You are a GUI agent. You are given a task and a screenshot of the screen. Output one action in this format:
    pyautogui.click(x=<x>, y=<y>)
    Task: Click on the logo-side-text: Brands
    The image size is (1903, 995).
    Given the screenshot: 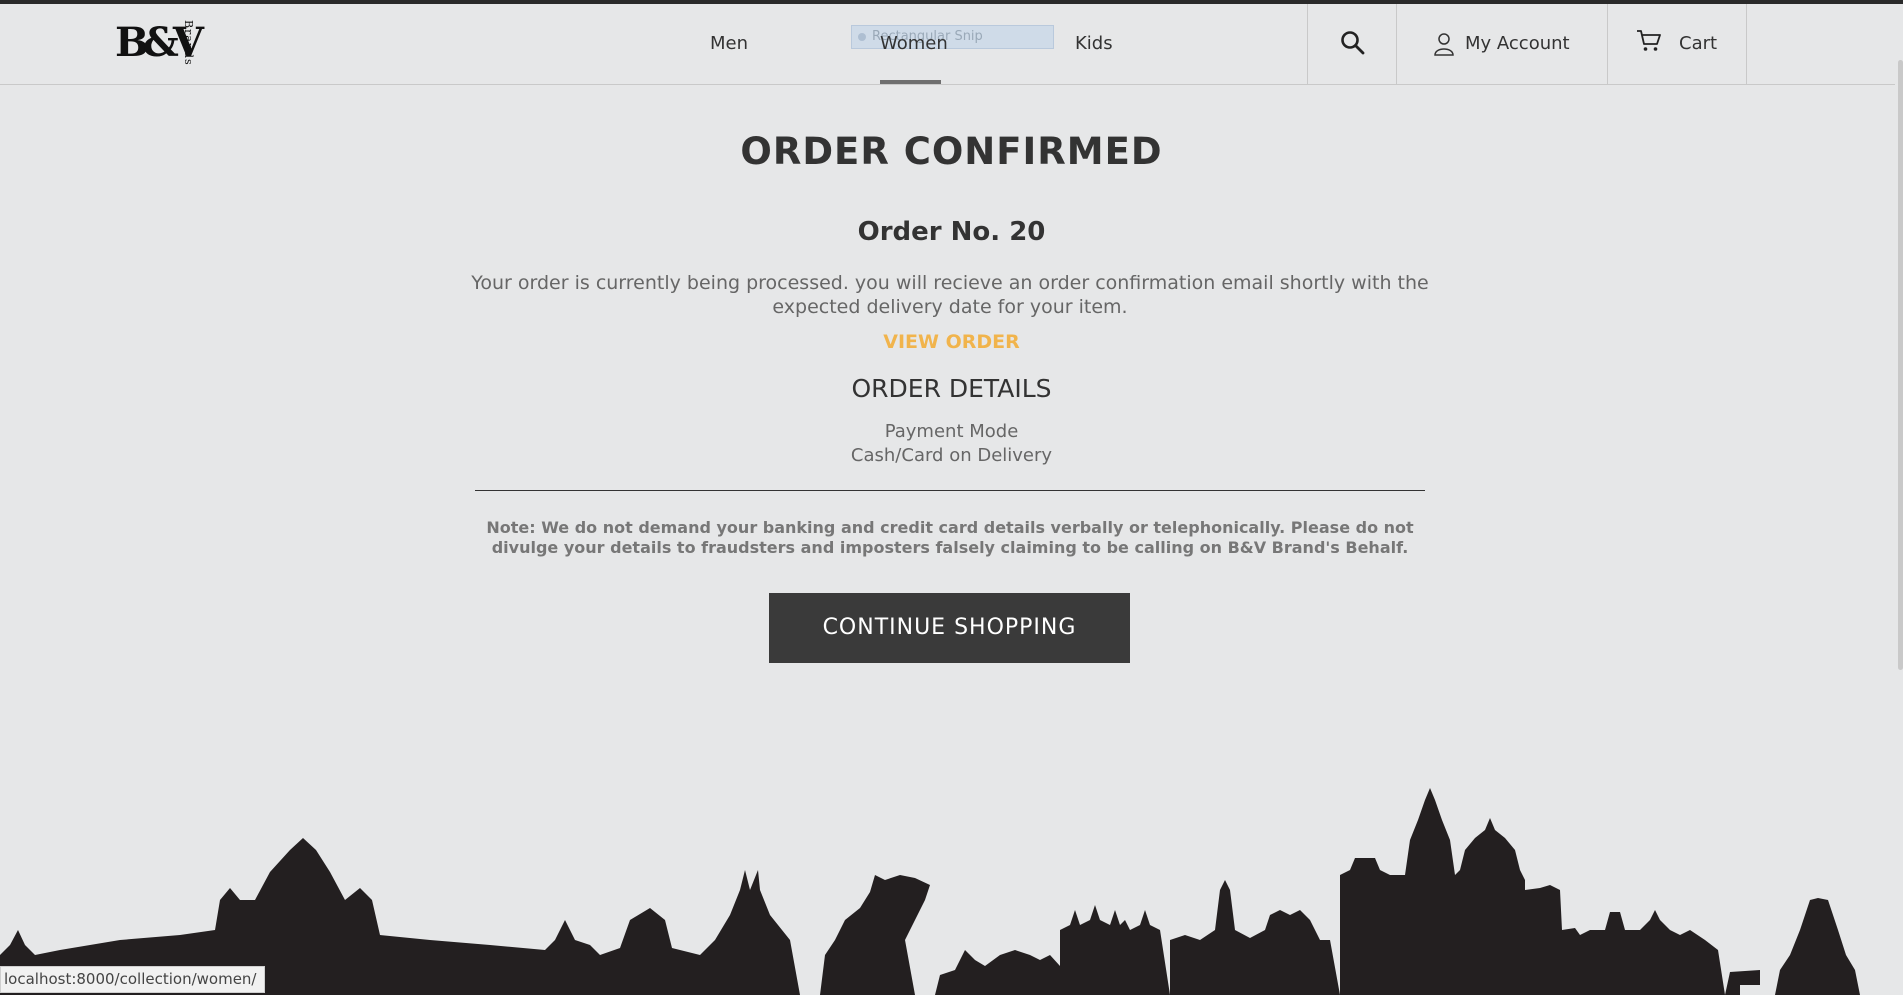 What is the action you would take?
    pyautogui.click(x=188, y=43)
    